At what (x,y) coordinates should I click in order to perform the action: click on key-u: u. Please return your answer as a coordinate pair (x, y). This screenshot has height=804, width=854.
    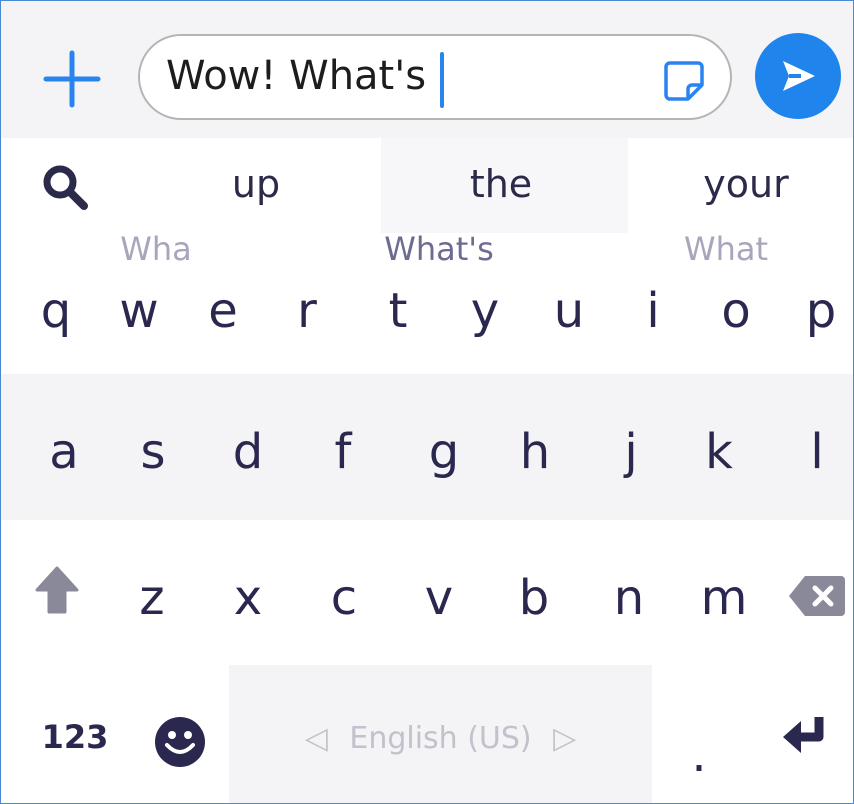
    Looking at the image, I should click on (569, 311).